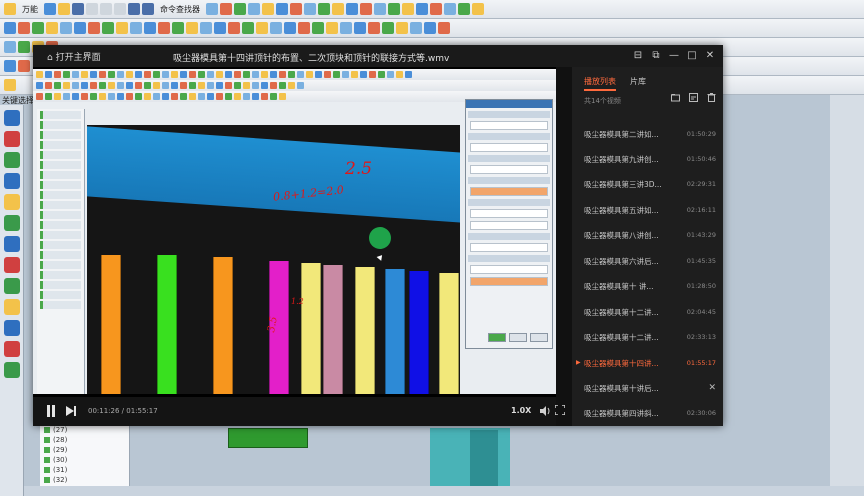  What do you see at coordinates (650, 337) in the screenshot?
I see `playlist-item: 吸尘器模具第十二讲... 02:33:13` at bounding box center [650, 337].